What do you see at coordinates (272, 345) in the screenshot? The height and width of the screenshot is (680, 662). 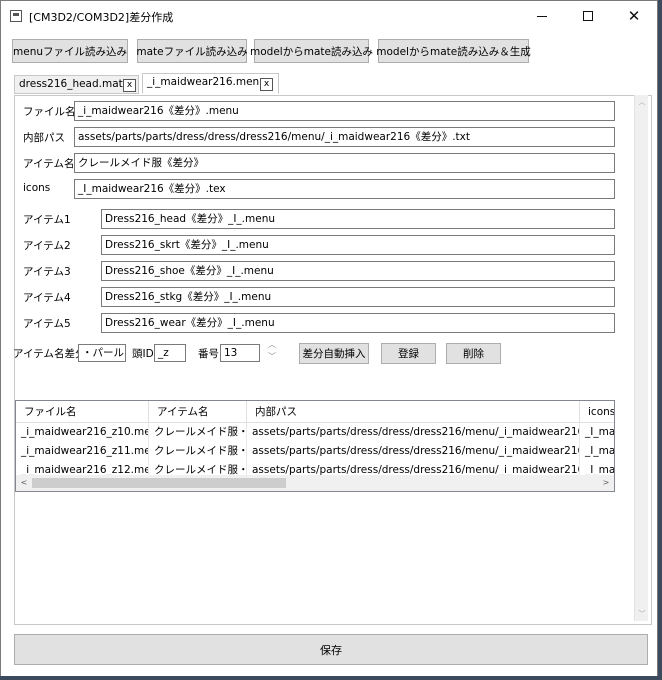 I see `chevron-up-icon: ︿` at bounding box center [272, 345].